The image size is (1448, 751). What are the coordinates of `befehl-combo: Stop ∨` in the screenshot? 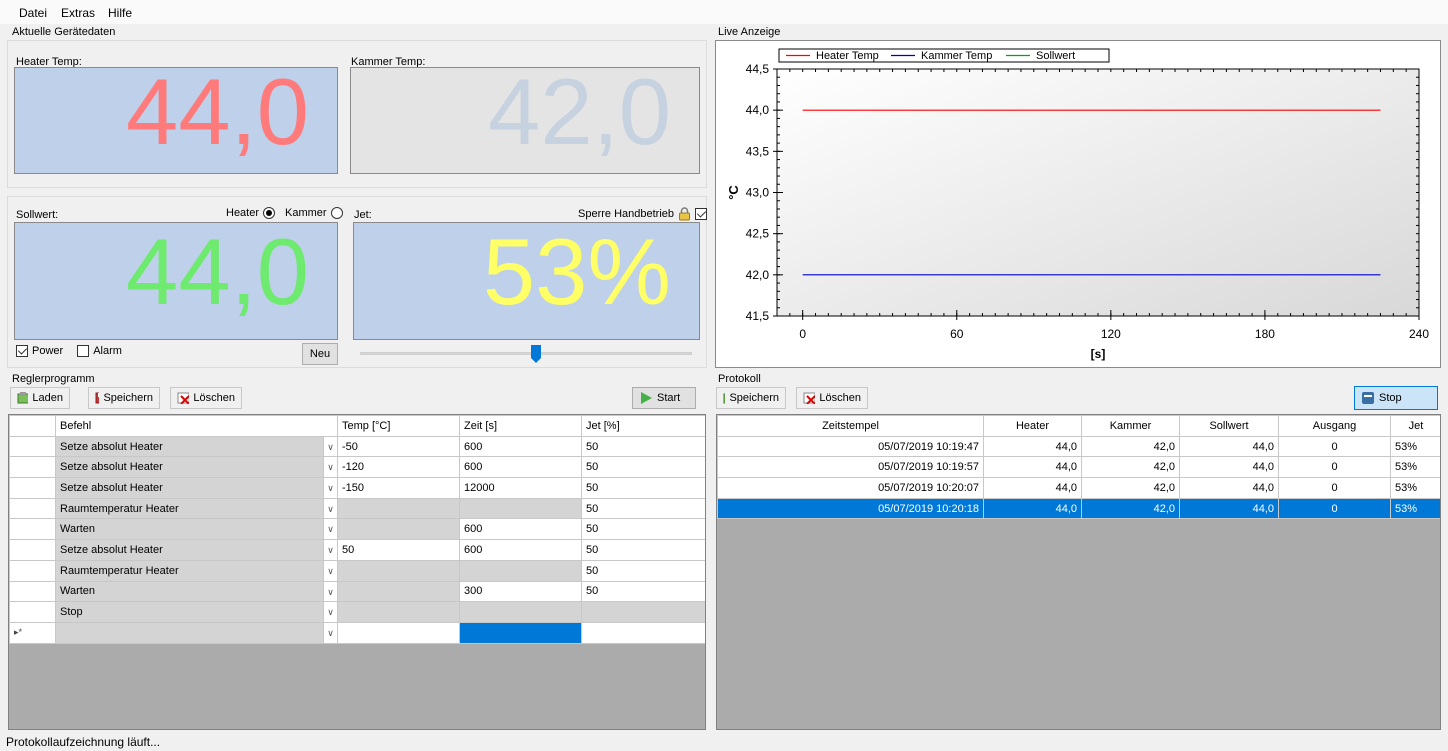 It's located at (196, 612).